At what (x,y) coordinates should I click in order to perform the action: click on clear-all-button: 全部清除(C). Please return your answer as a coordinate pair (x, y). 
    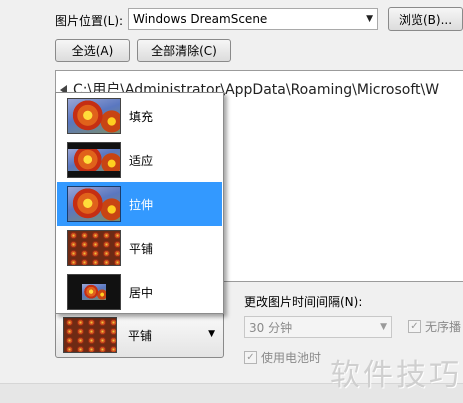
    Looking at the image, I should click on (184, 50).